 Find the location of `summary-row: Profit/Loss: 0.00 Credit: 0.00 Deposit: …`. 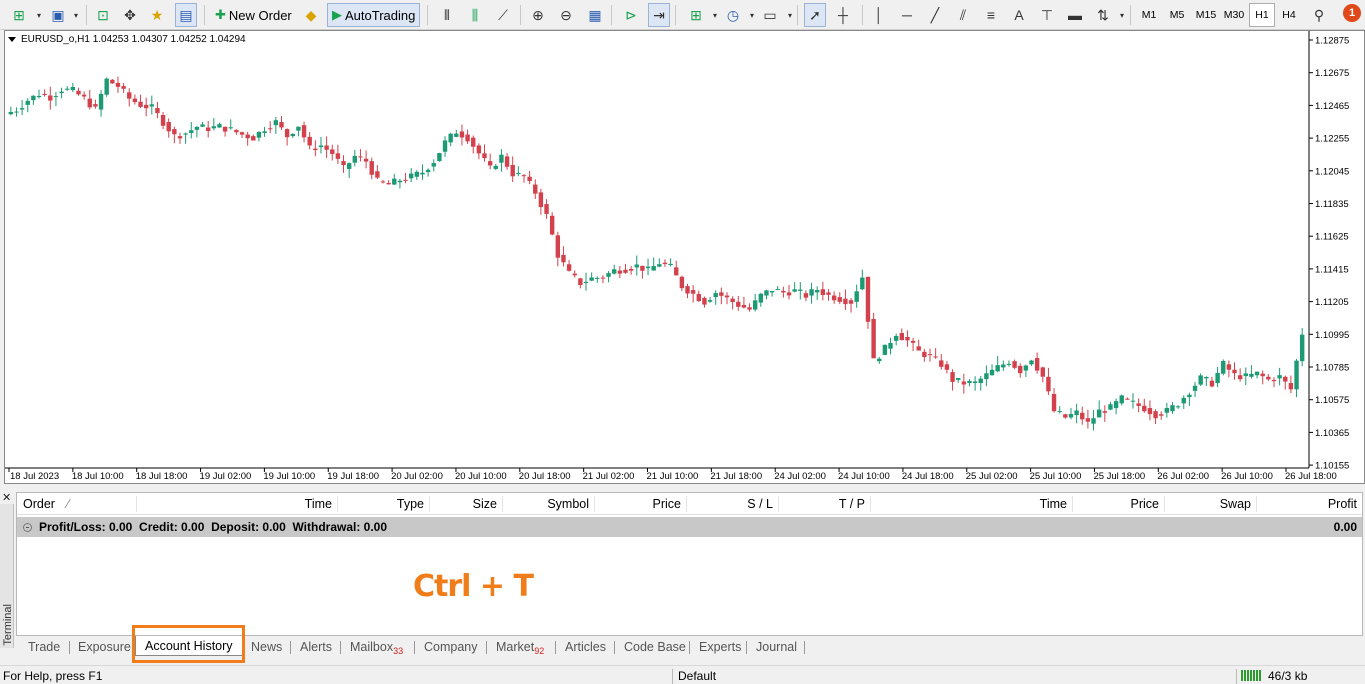

summary-row: Profit/Loss: 0.00 Credit: 0.00 Deposit: … is located at coordinates (689, 527).